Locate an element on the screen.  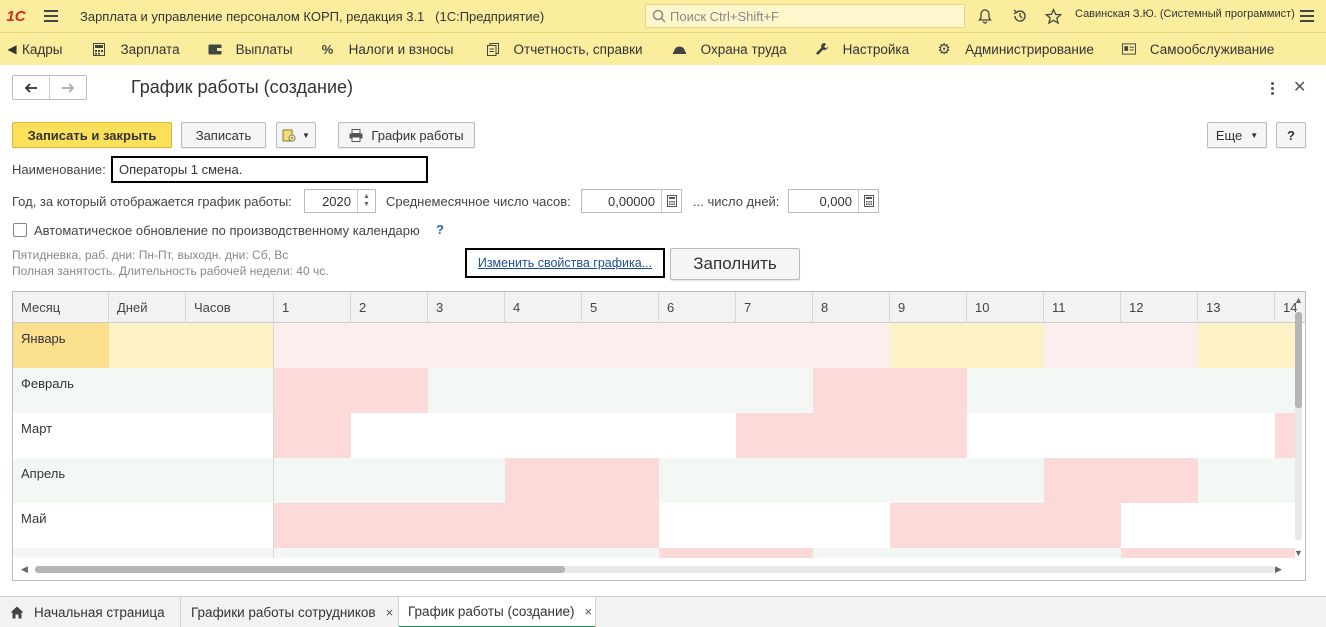
header-month: Месяц is located at coordinates (61, 307).